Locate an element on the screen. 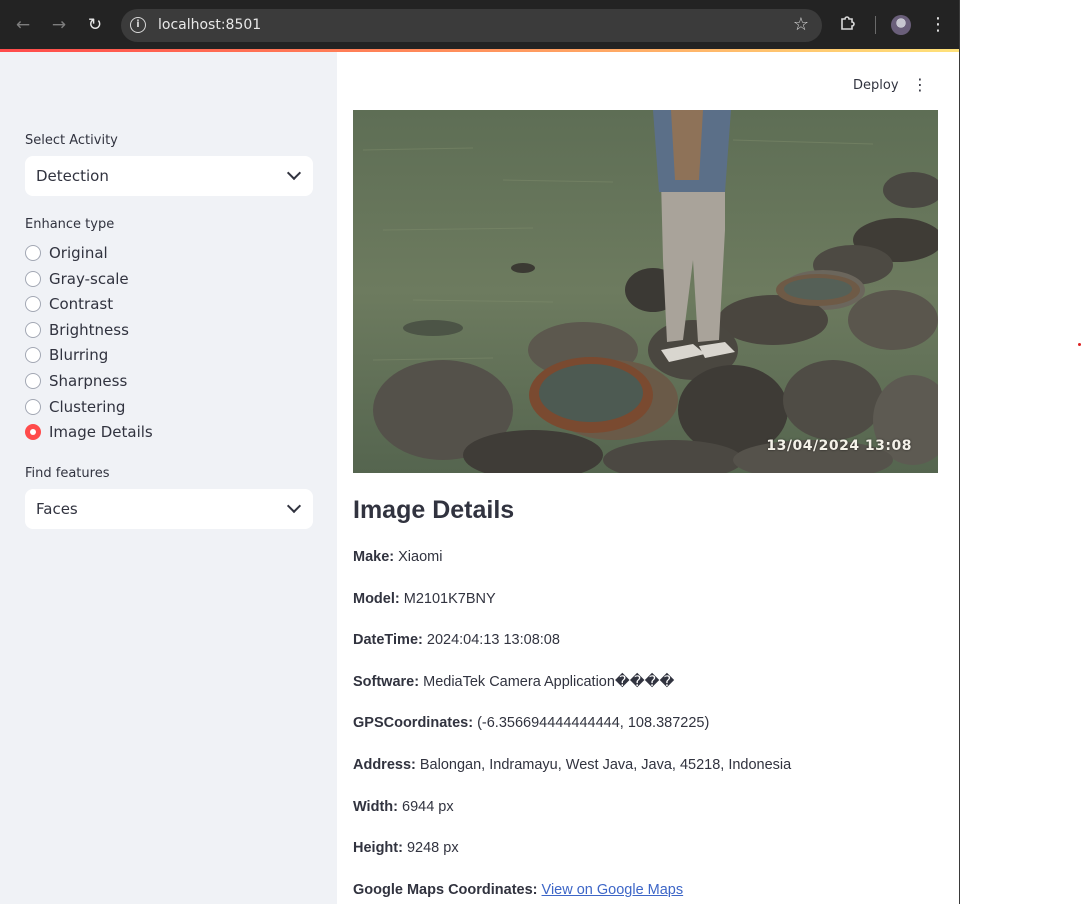  detail-key: Google Maps Coordinates: is located at coordinates (445, 890).